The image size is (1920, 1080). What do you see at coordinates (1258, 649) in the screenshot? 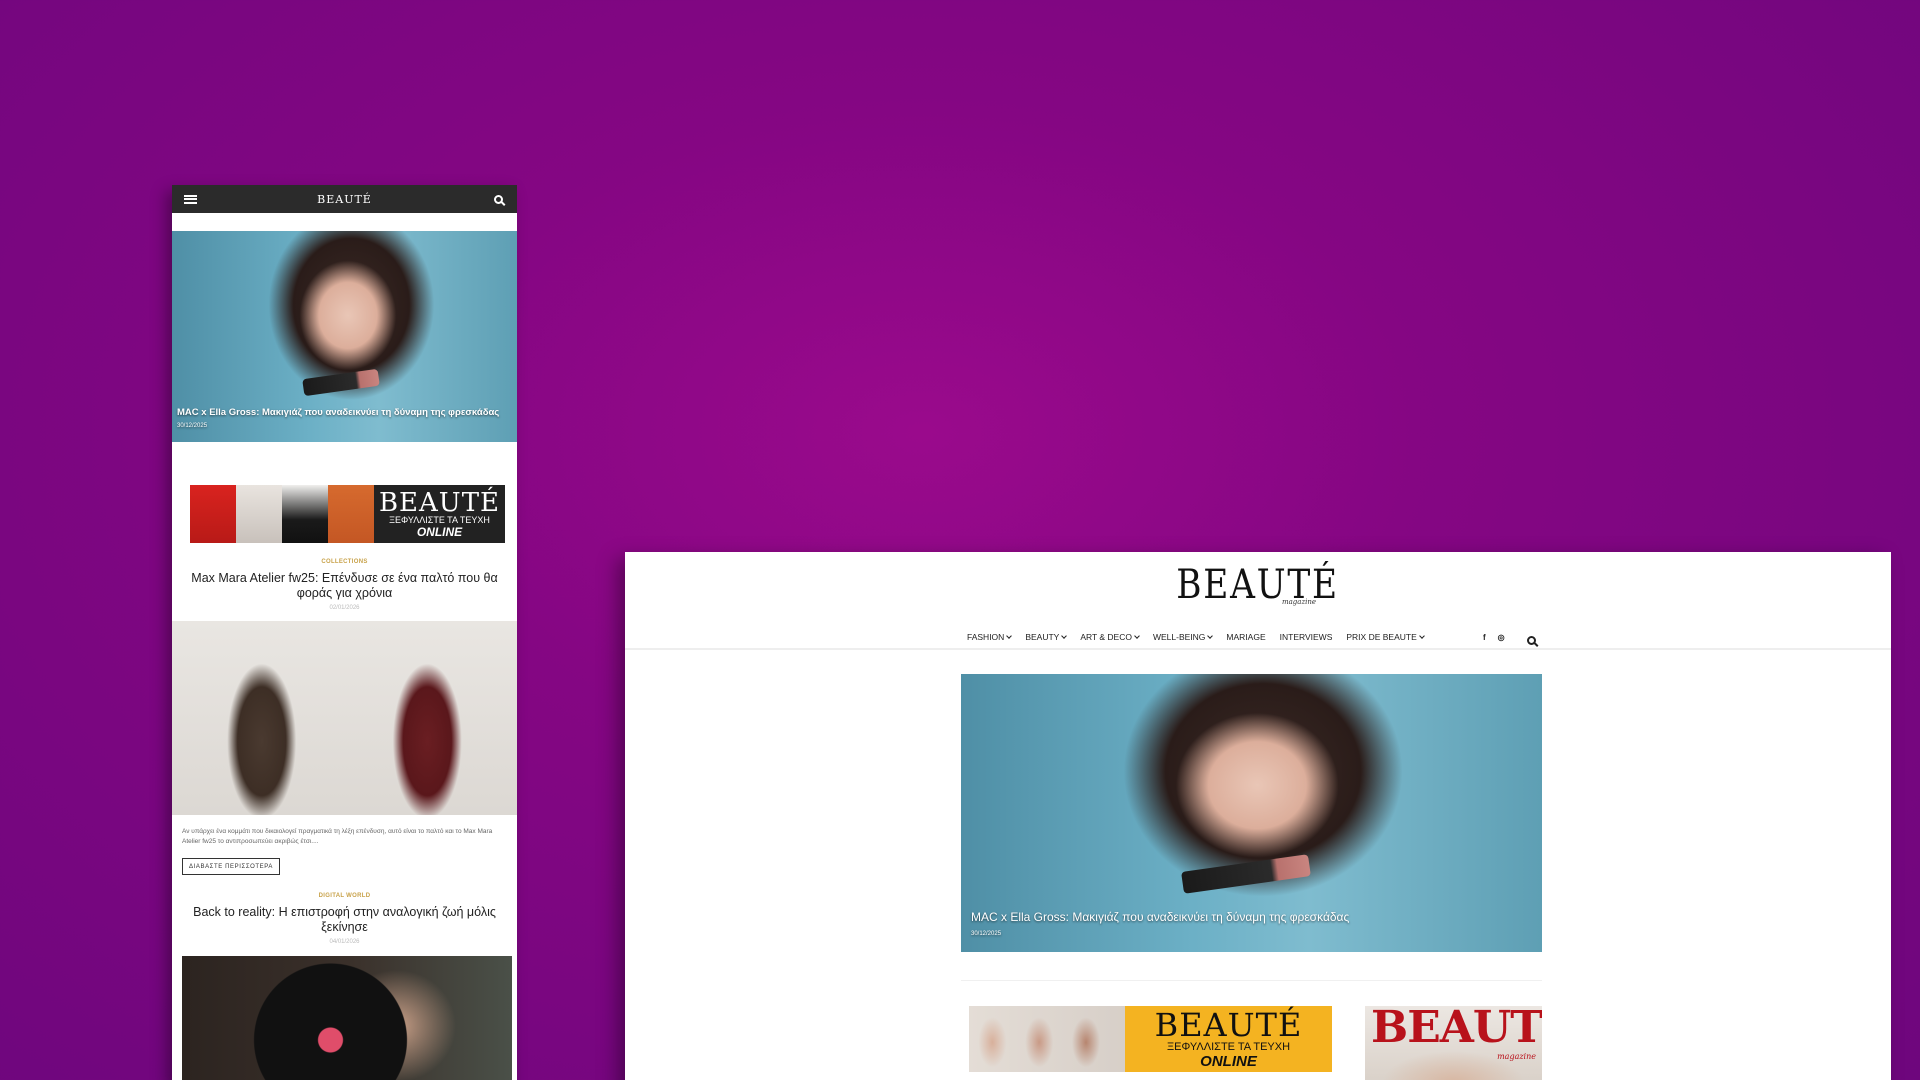
I see `header-divider` at bounding box center [1258, 649].